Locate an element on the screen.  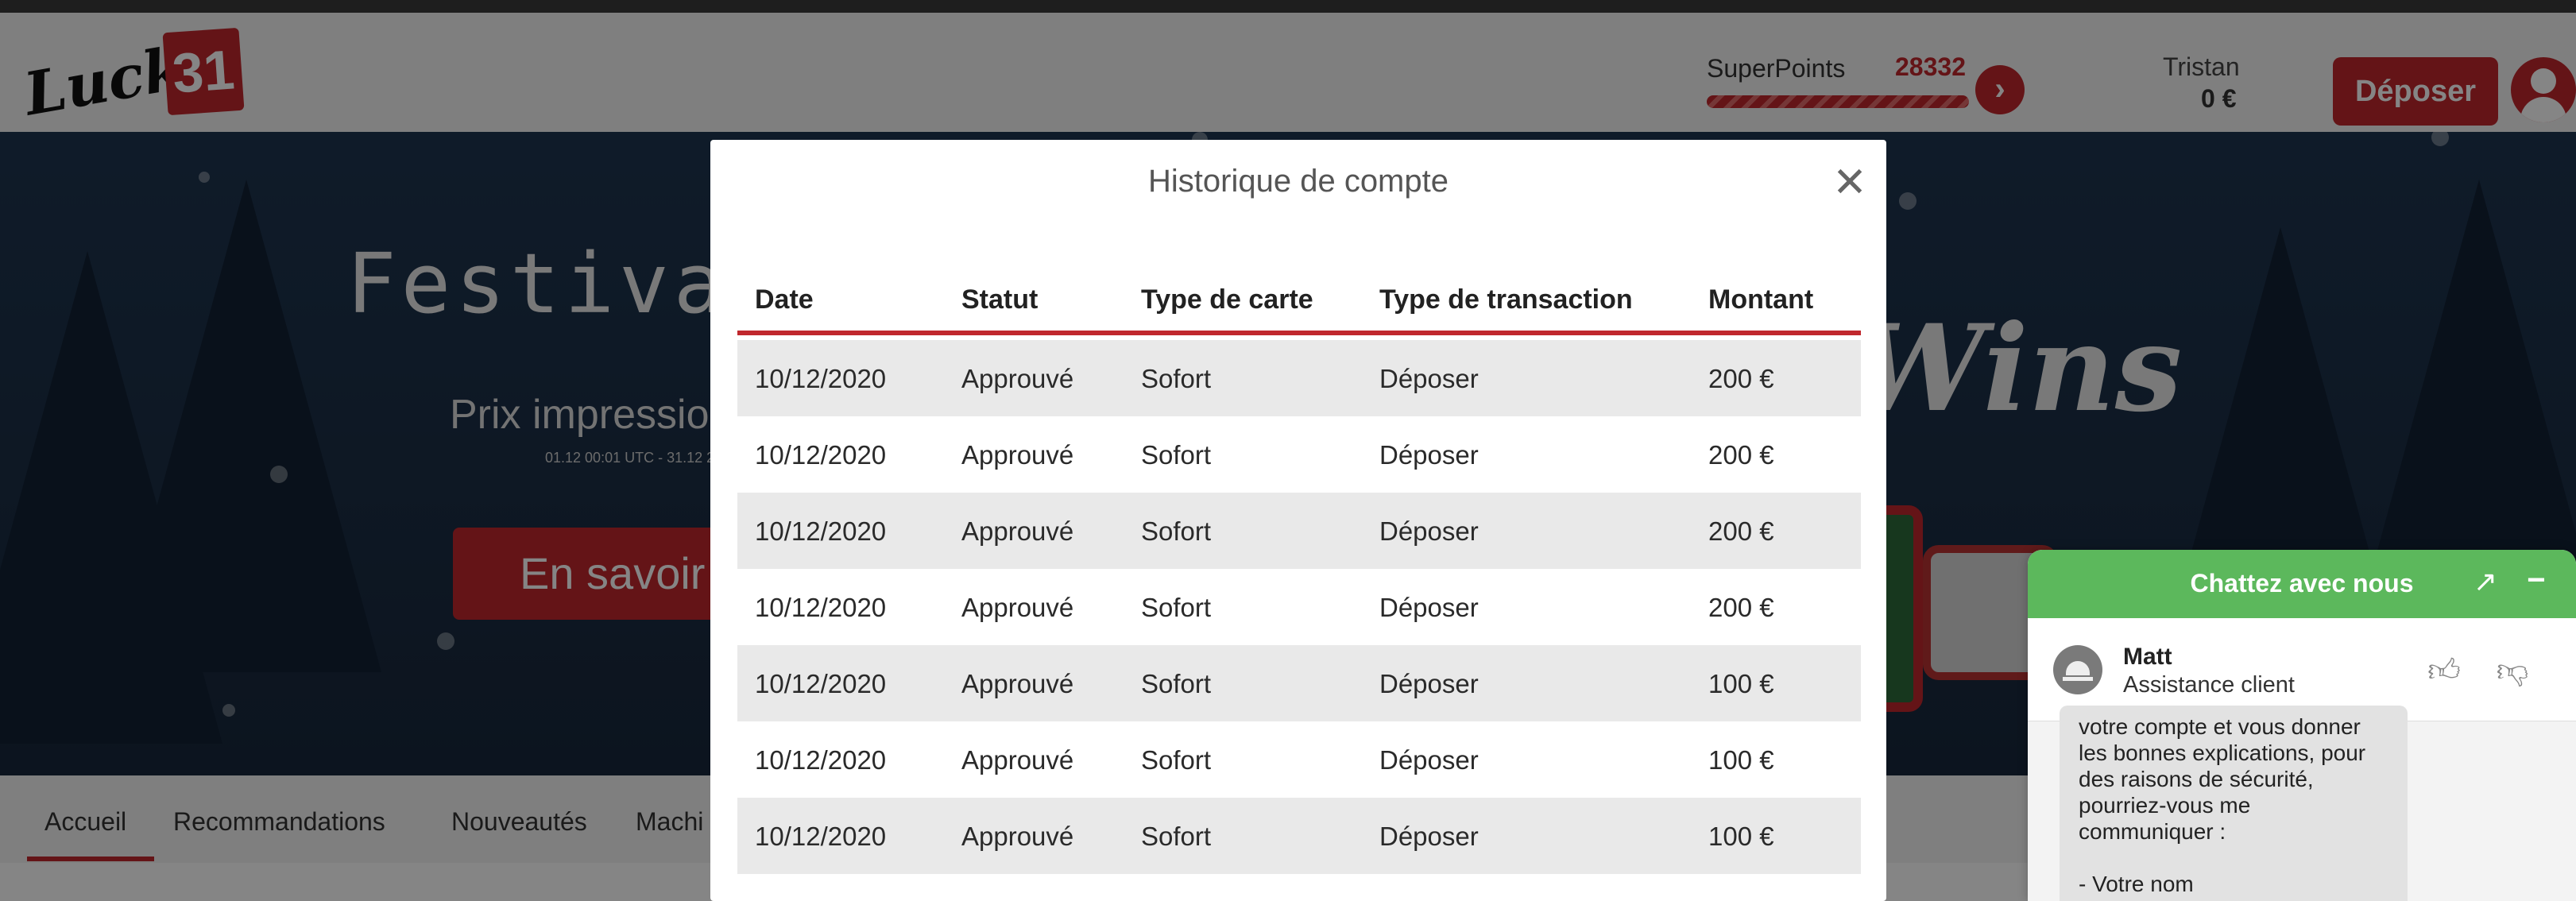
thumbs-up-icon: 👍︎ is located at coordinates (2444, 671).